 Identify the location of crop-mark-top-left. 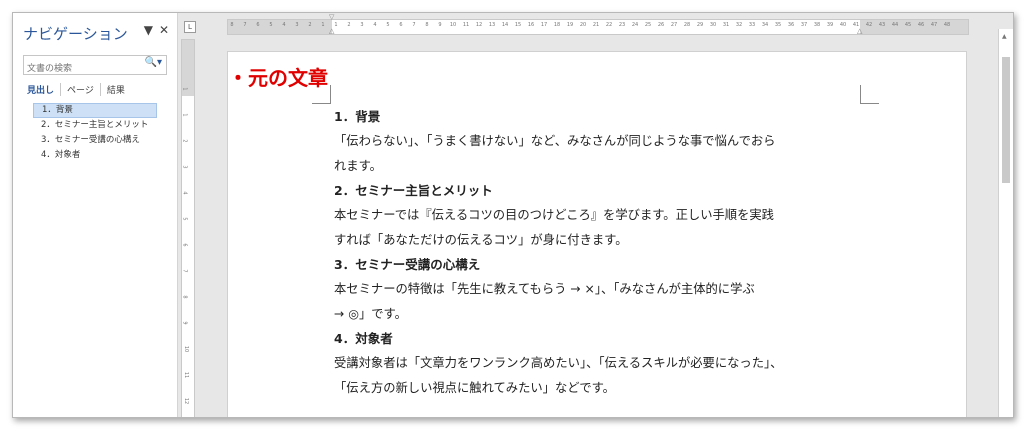
(321, 94).